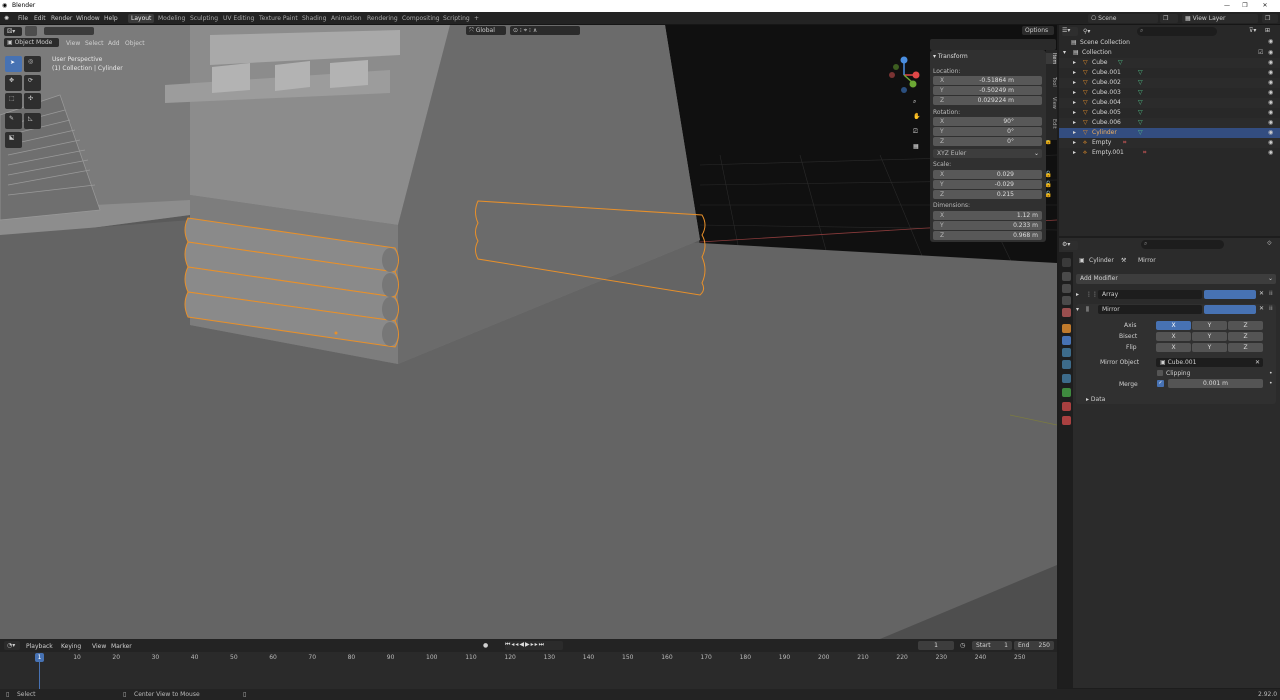 This screenshot has height=700, width=1280. What do you see at coordinates (382, 18) in the screenshot?
I see `tab-rendering: Rendering` at bounding box center [382, 18].